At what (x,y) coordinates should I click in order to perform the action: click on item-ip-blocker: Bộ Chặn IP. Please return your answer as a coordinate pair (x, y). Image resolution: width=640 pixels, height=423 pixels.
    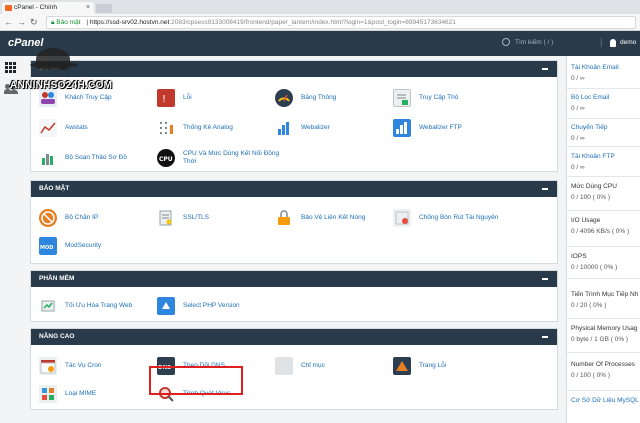
    Looking at the image, I should click on (94, 219).